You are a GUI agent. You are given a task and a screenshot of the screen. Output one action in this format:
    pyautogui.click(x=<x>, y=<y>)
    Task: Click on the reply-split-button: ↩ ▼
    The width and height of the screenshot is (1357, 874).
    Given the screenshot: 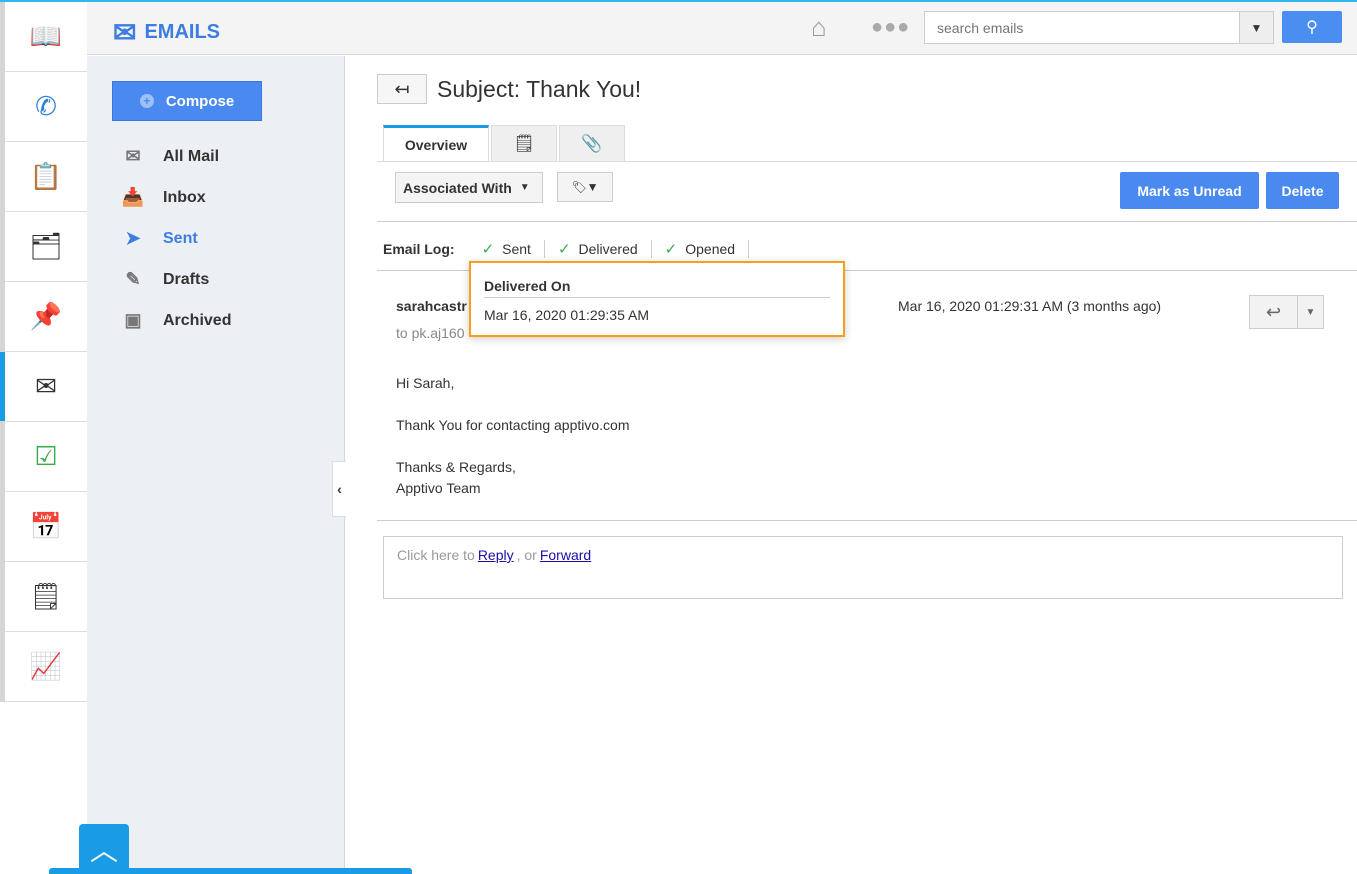 What is the action you would take?
    pyautogui.click(x=1286, y=312)
    